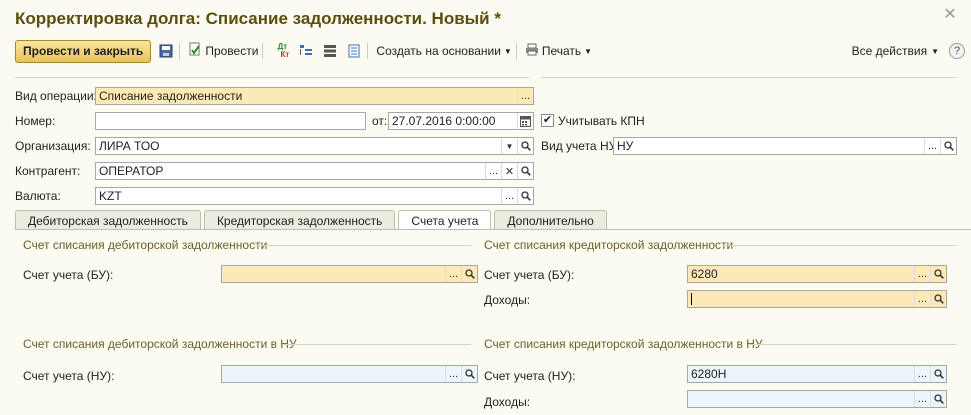  I want to click on post-button-label: Провести, so click(232, 51).